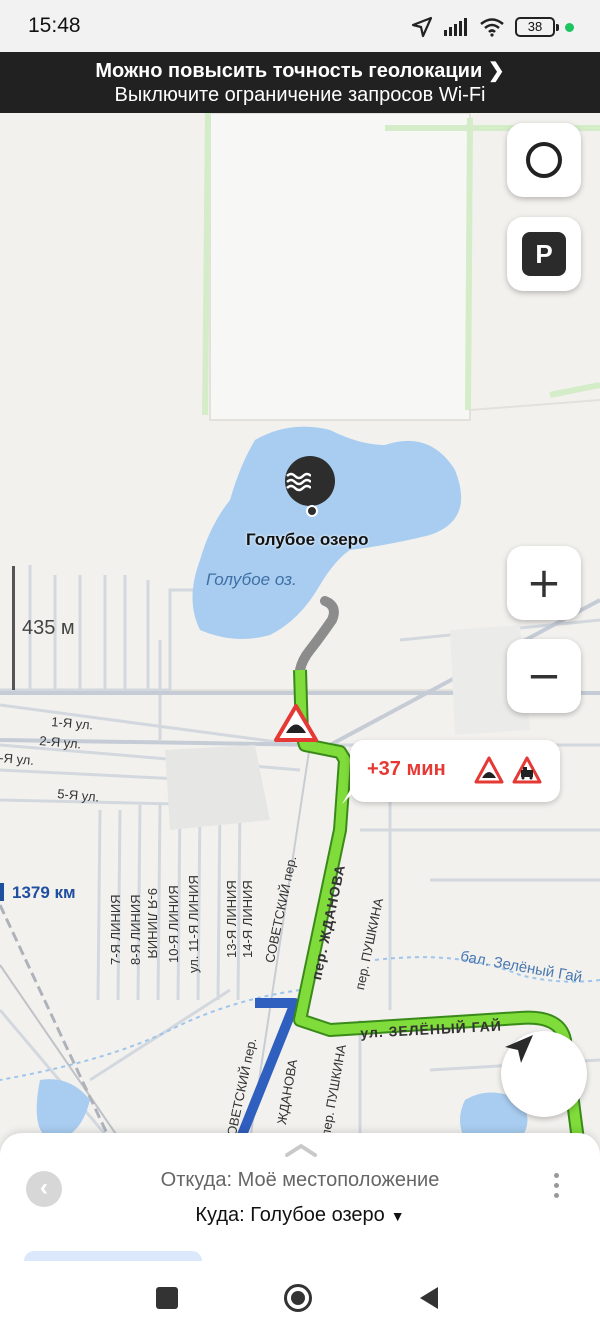 The width and height of the screenshot is (600, 1332). I want to click on alice-icon, so click(544, 160).